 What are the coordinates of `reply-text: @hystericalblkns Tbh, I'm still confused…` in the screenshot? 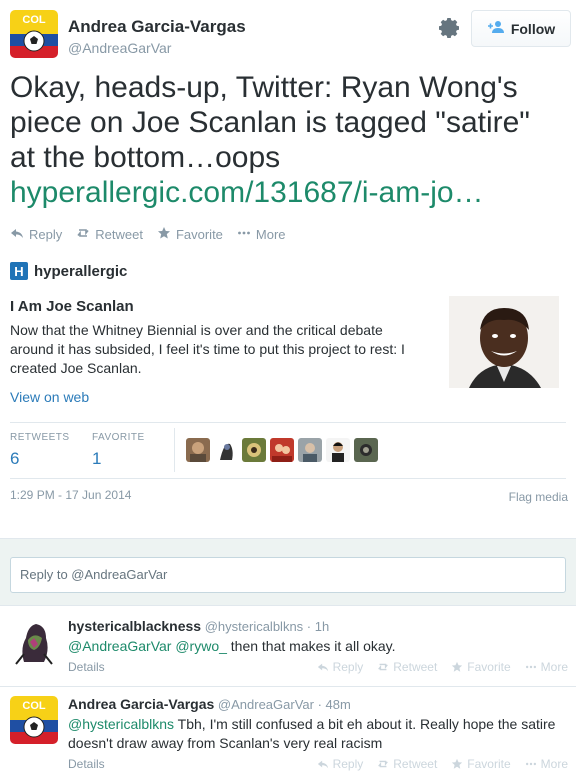 It's located at (318, 734).